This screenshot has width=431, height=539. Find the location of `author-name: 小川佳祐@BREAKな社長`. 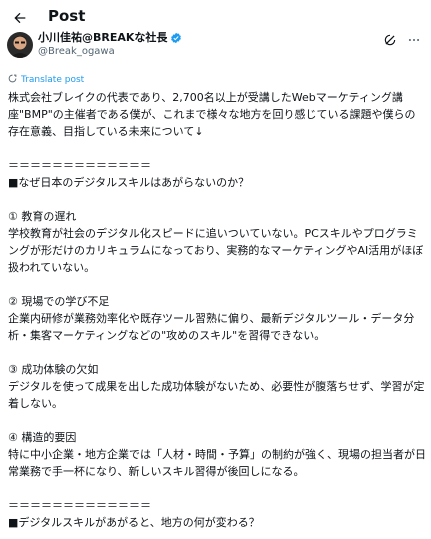

author-name: 小川佳祐@BREAKな社長 is located at coordinates (102, 38).